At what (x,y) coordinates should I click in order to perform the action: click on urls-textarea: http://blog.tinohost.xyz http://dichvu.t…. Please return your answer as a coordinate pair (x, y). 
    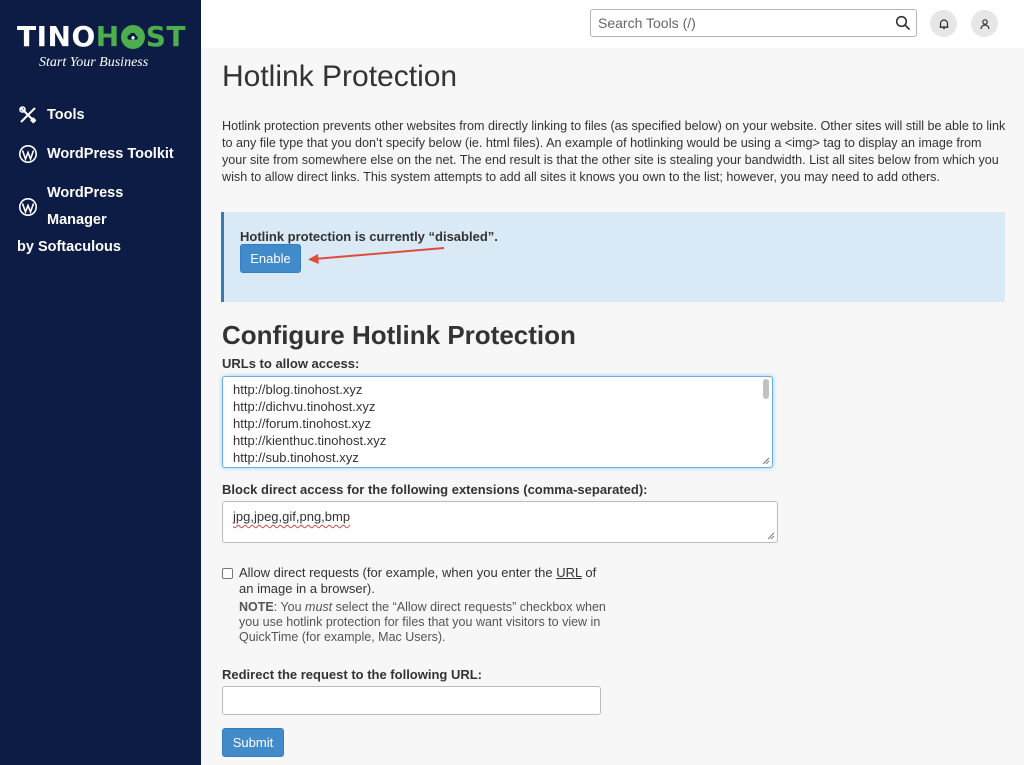
    Looking at the image, I should click on (497, 422).